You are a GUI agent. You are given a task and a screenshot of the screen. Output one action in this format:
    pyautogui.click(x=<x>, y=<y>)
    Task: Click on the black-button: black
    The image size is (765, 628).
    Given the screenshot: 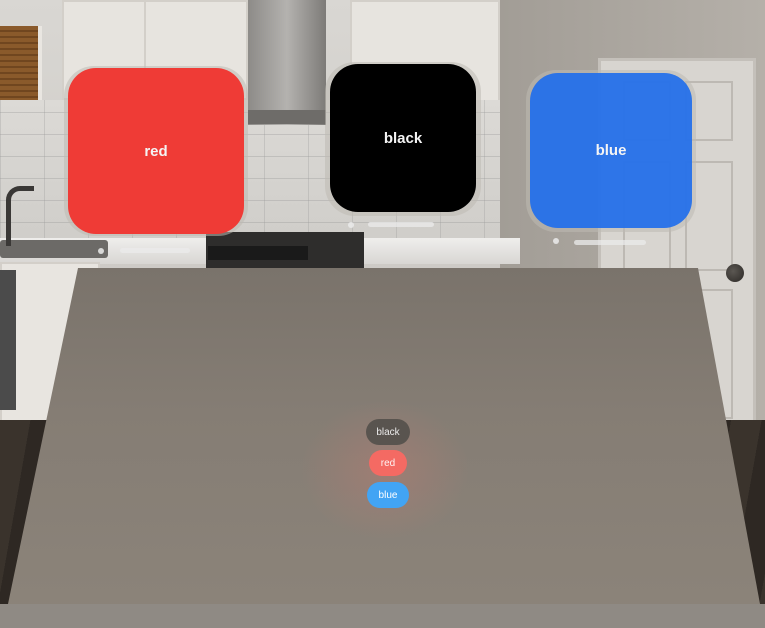 What is the action you would take?
    pyautogui.click(x=388, y=432)
    